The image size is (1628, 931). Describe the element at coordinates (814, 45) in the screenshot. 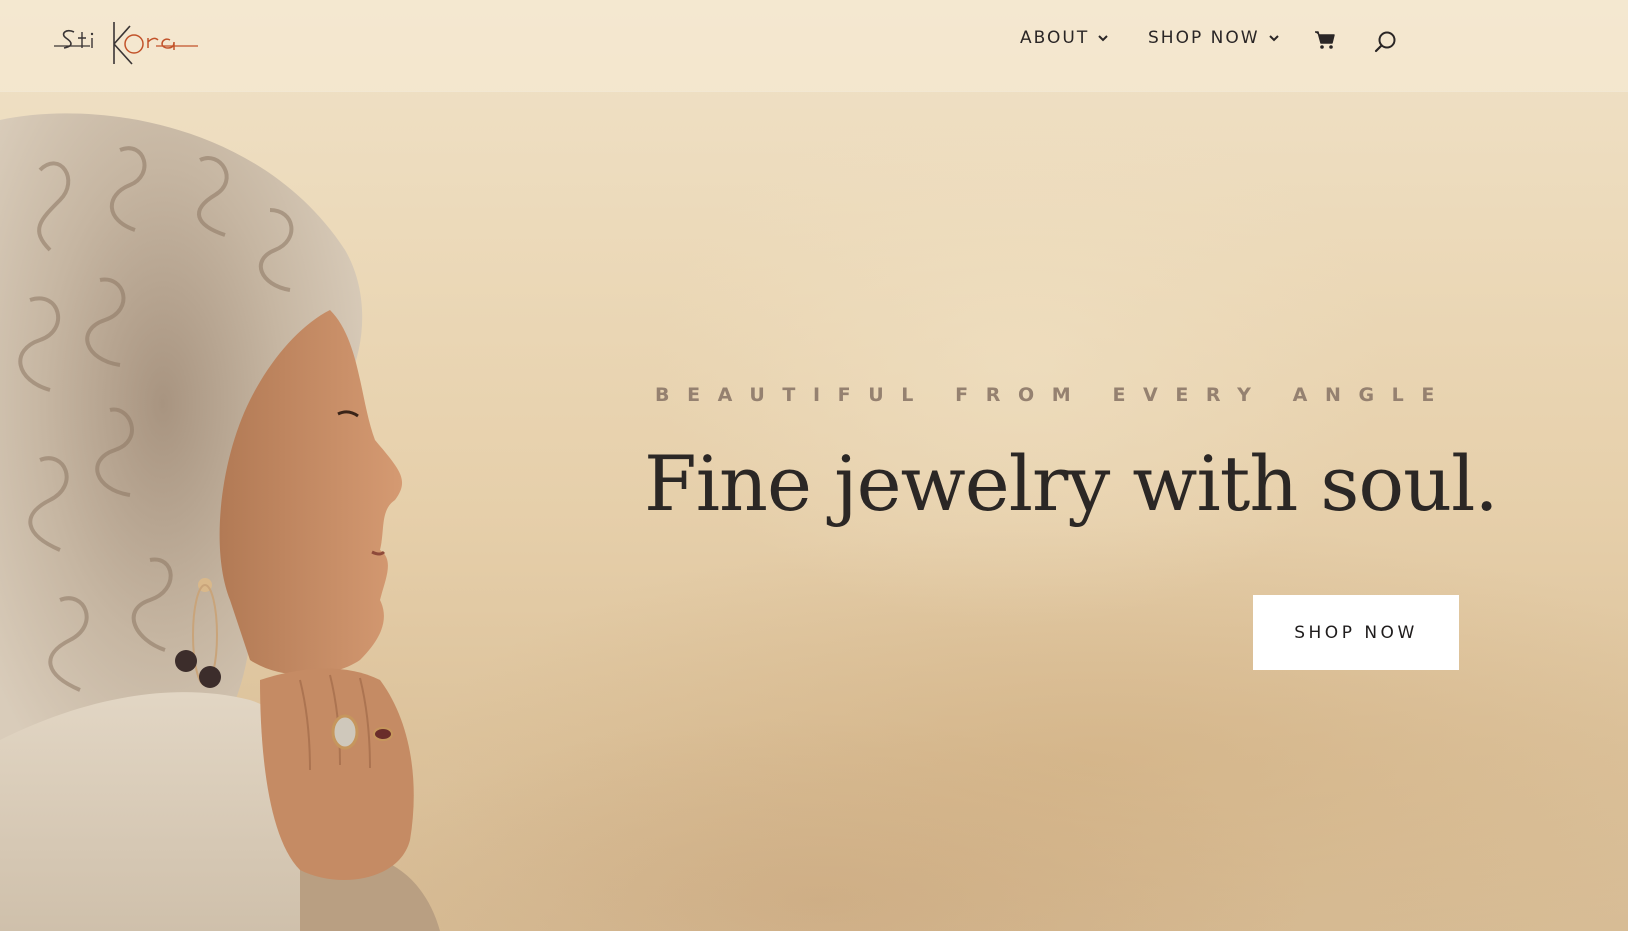

I see `site-header: ABOUT SHOP NOW` at that location.